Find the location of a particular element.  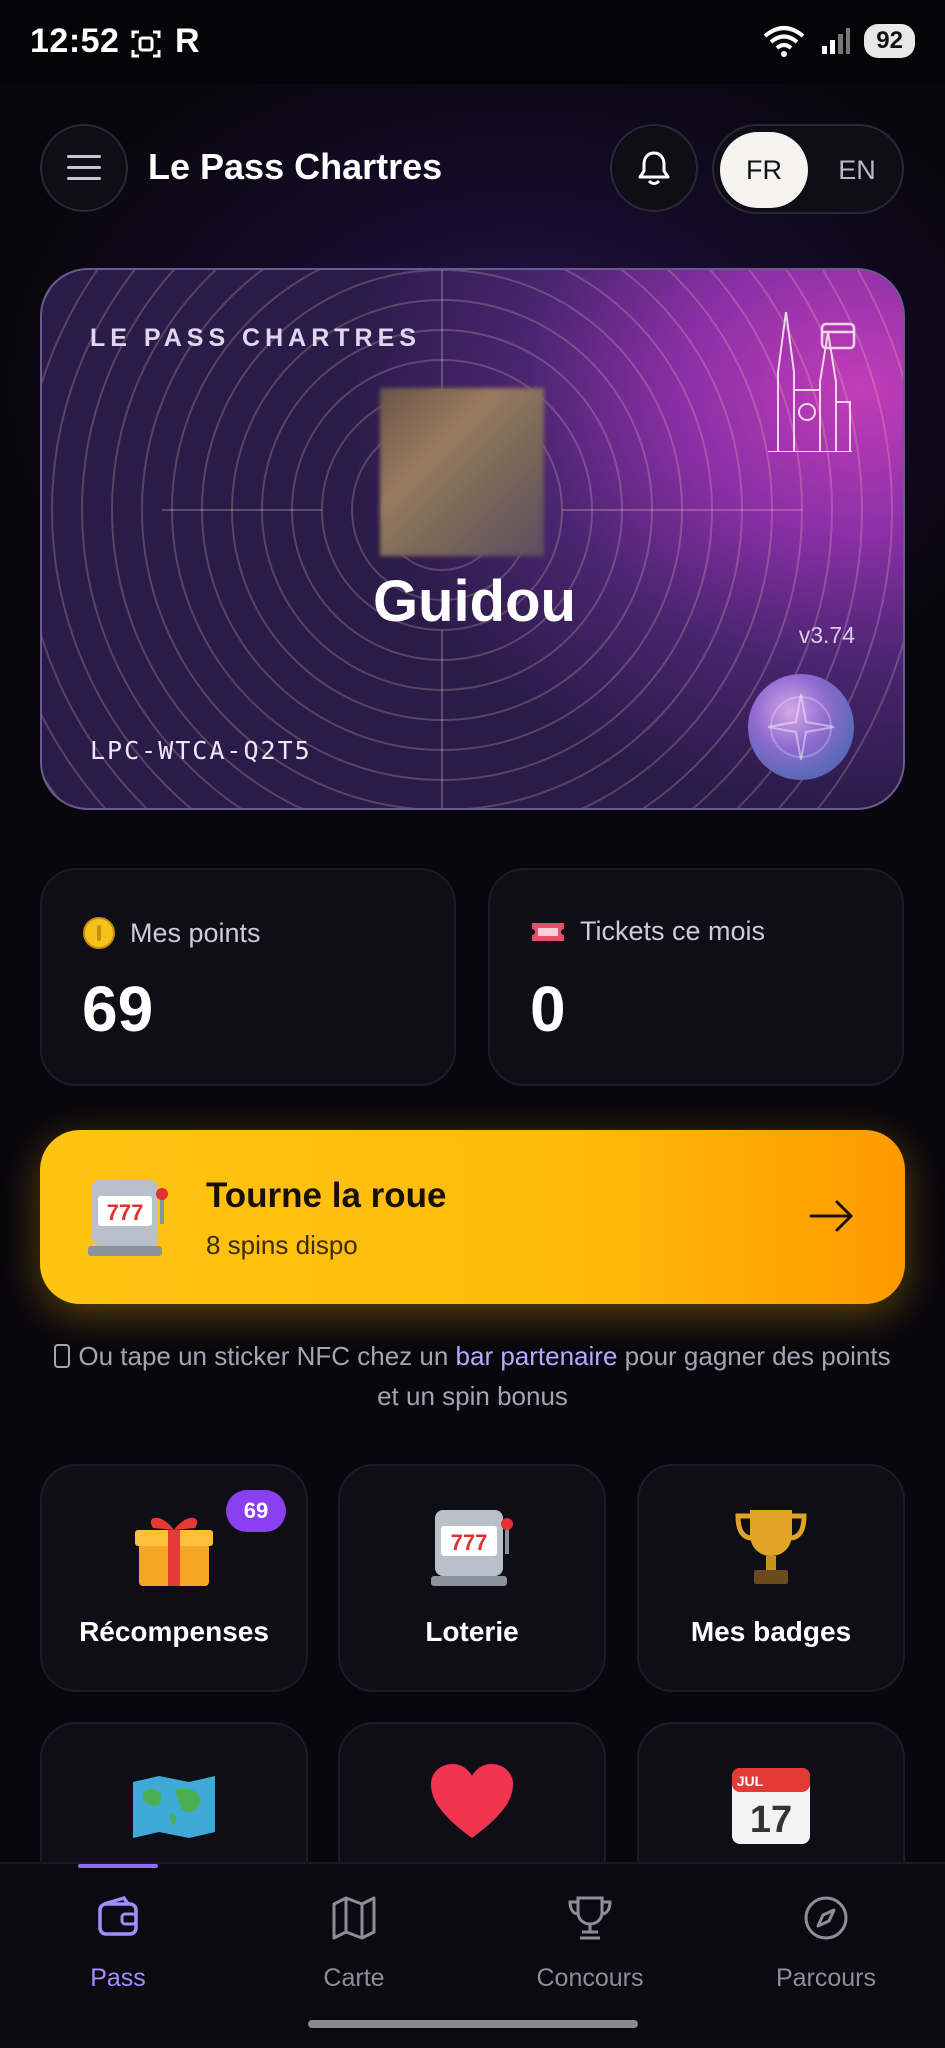

ticket-icon is located at coordinates (548, 931).